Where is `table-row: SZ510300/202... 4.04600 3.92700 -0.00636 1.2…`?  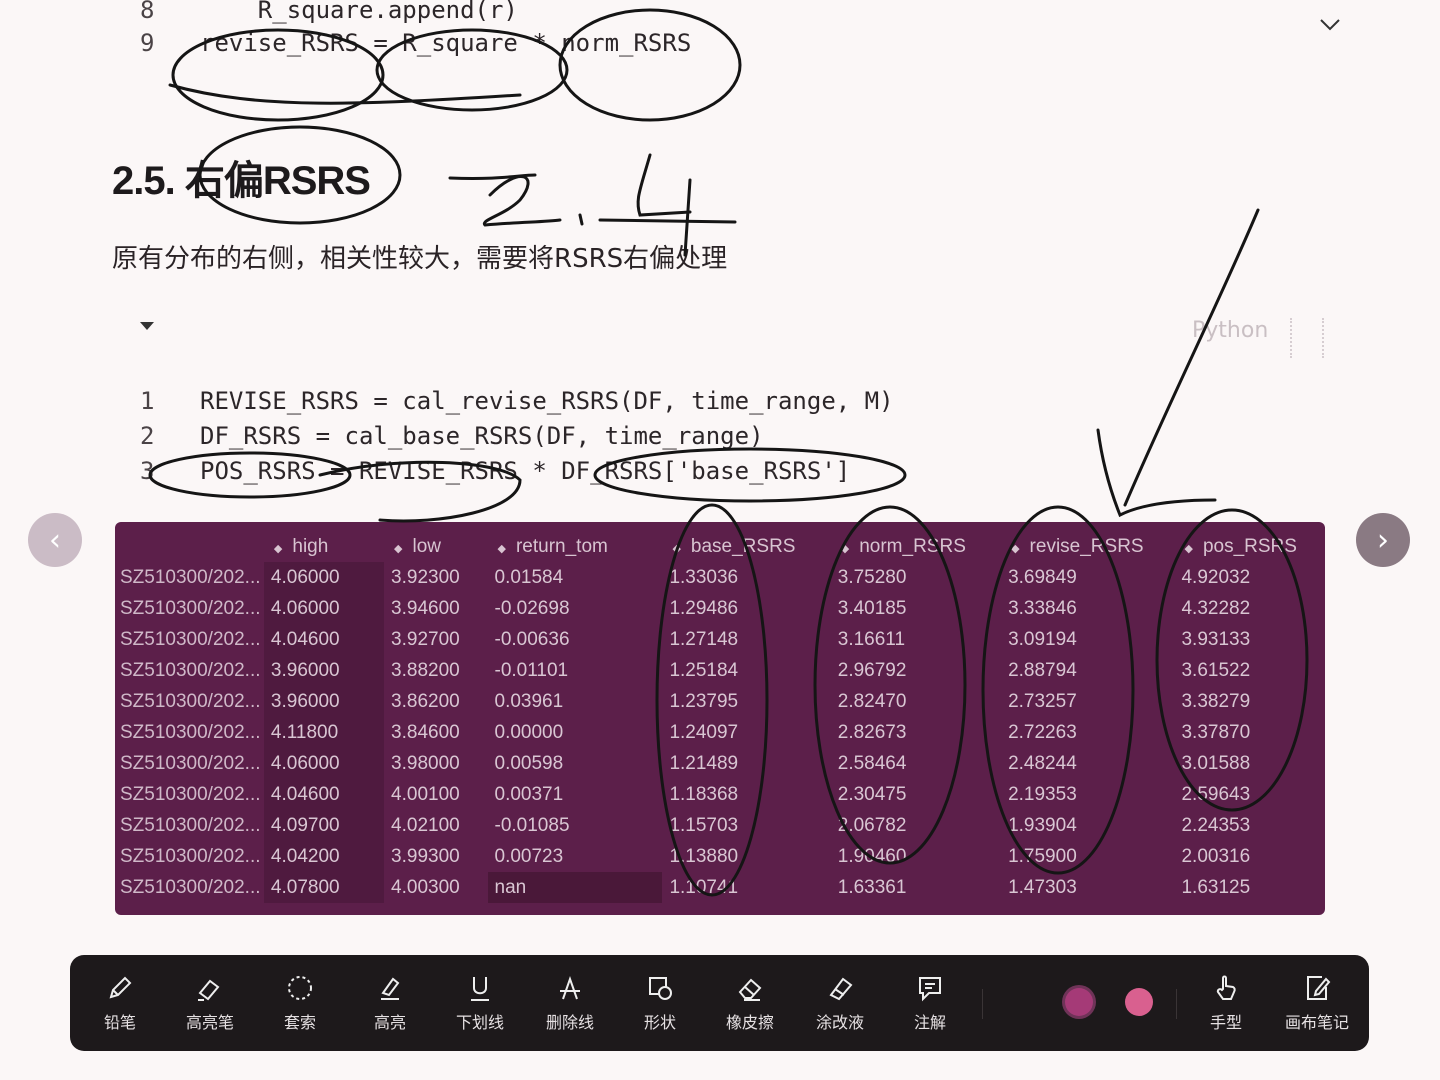 table-row: SZ510300/202... 4.04600 3.92700 -0.00636 1.2… is located at coordinates (720, 639).